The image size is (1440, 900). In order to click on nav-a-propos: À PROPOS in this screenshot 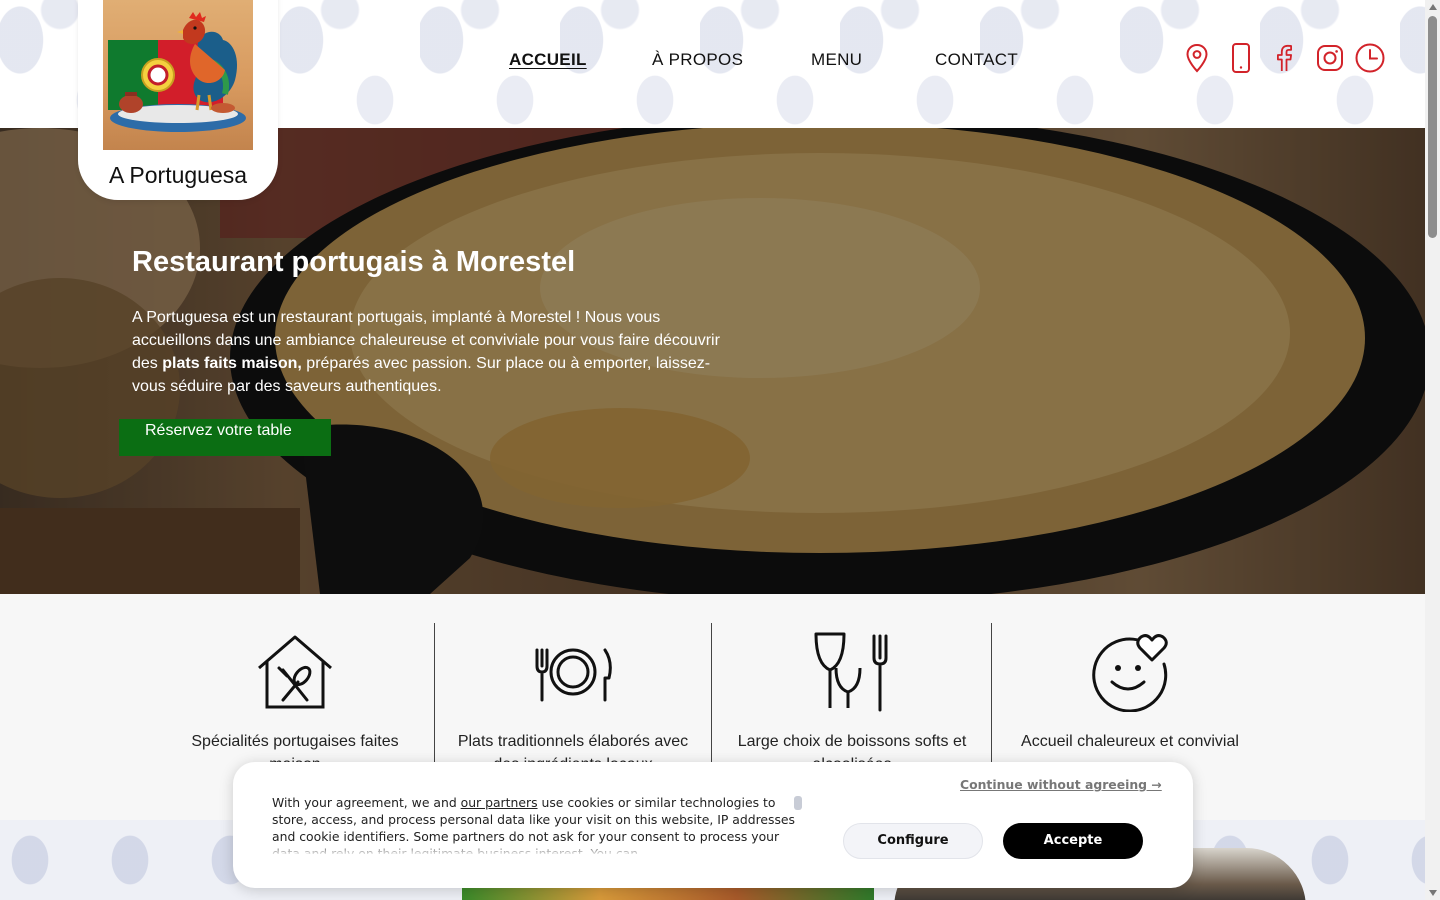, I will do `click(697, 62)`.